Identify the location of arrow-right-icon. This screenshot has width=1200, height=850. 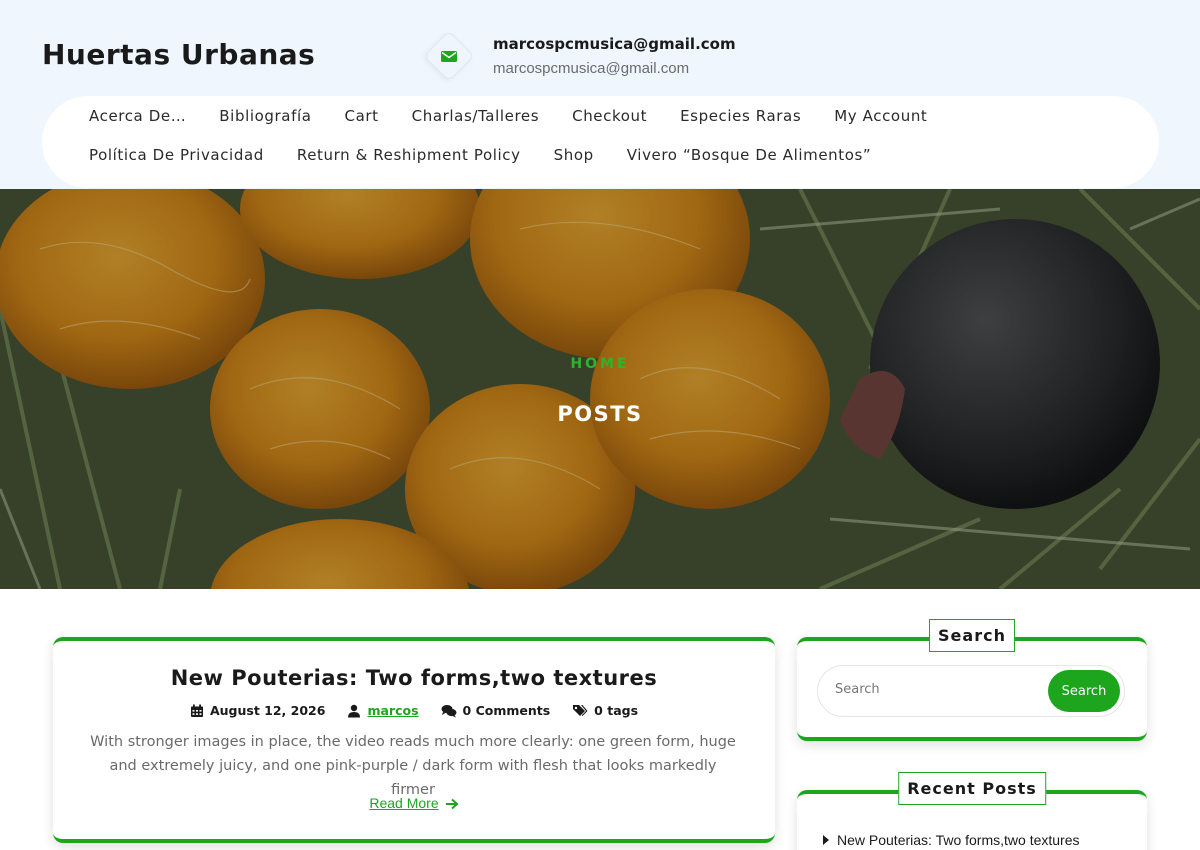
(452, 804).